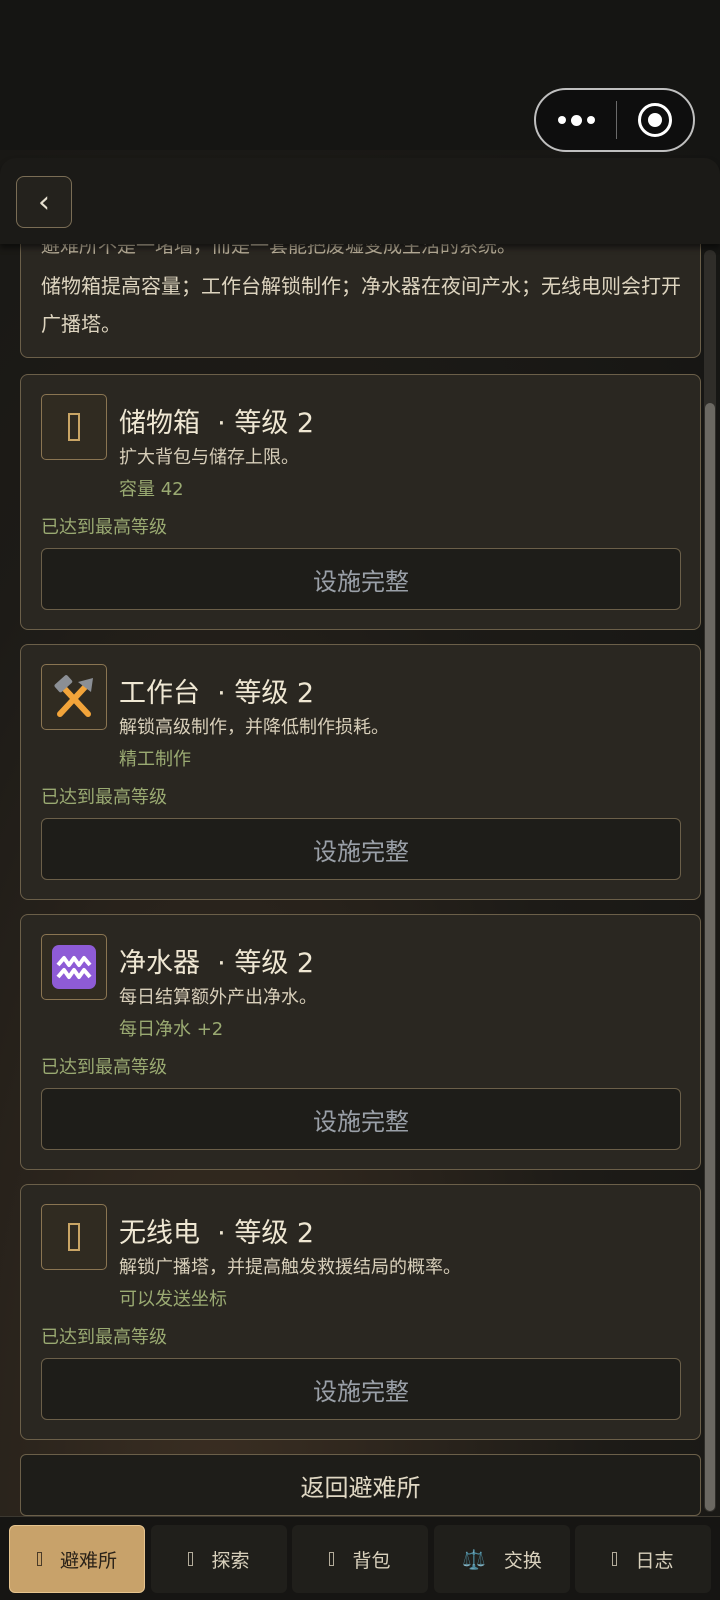  What do you see at coordinates (209, 457) in the screenshot?
I see `facility-desc: 扩大背包与储存上限。` at bounding box center [209, 457].